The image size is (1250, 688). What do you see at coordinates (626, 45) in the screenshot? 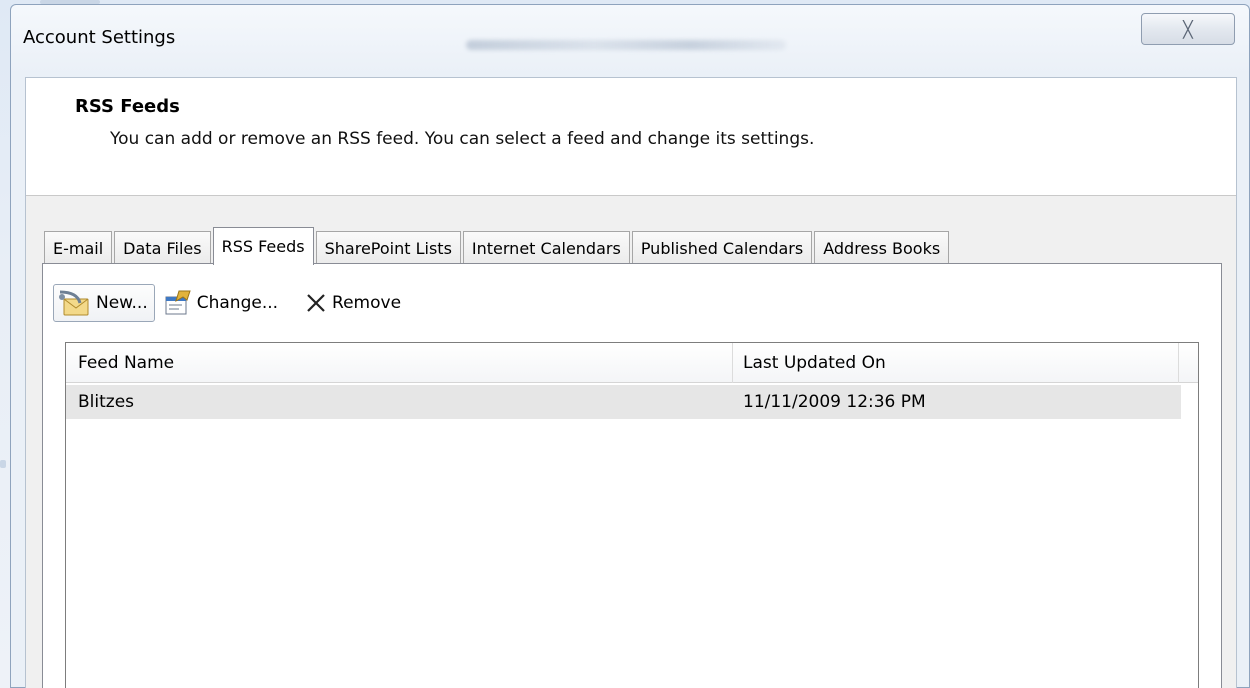
I see `blurred-background-title` at bounding box center [626, 45].